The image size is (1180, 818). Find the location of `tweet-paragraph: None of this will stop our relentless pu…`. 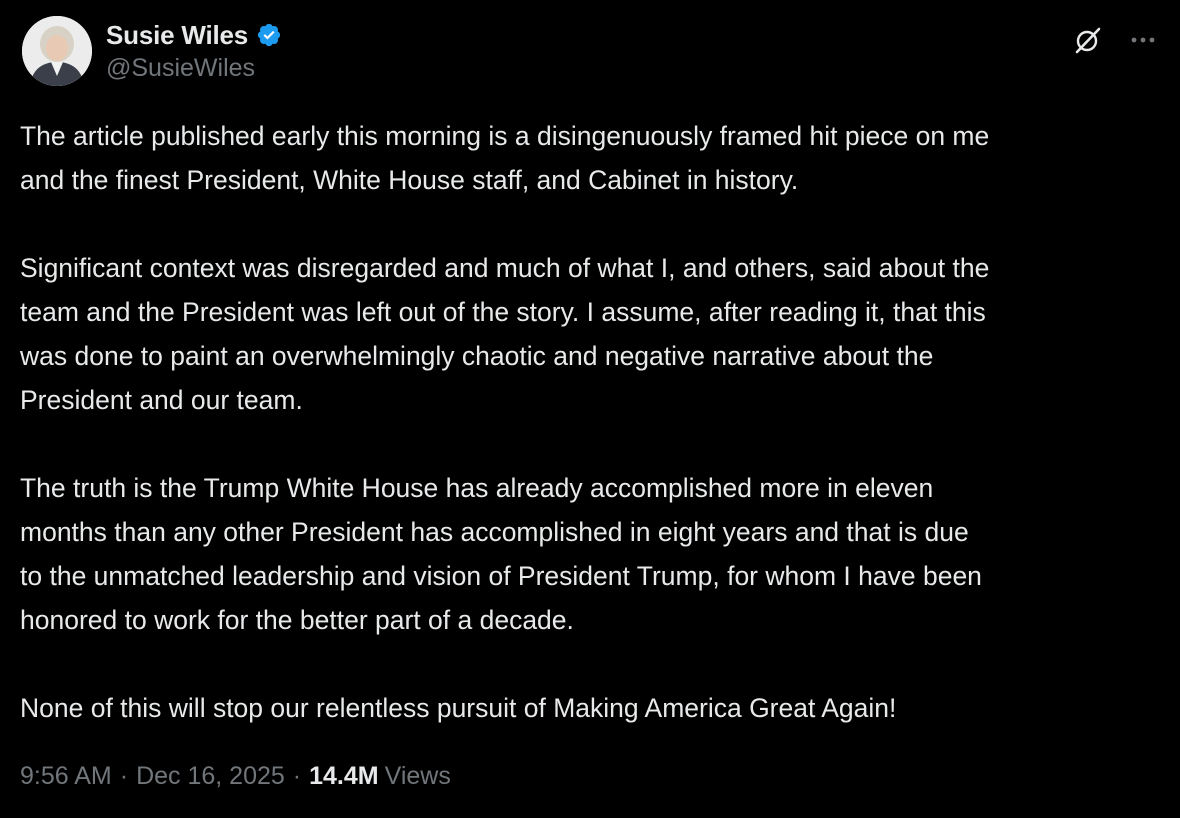

tweet-paragraph: None of this will stop our relentless pu… is located at coordinates (458, 708).